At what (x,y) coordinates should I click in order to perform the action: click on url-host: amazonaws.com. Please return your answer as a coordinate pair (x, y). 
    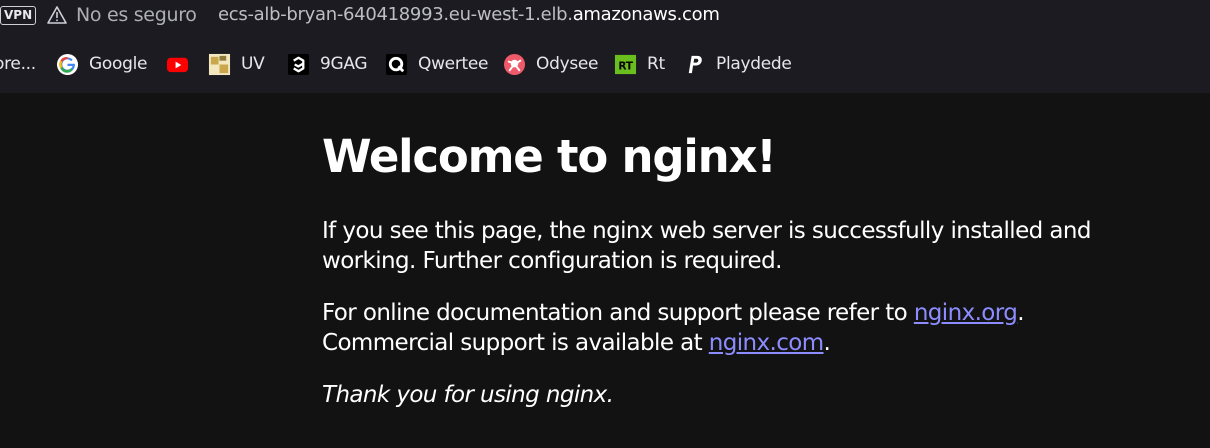
    Looking at the image, I should click on (646, 14).